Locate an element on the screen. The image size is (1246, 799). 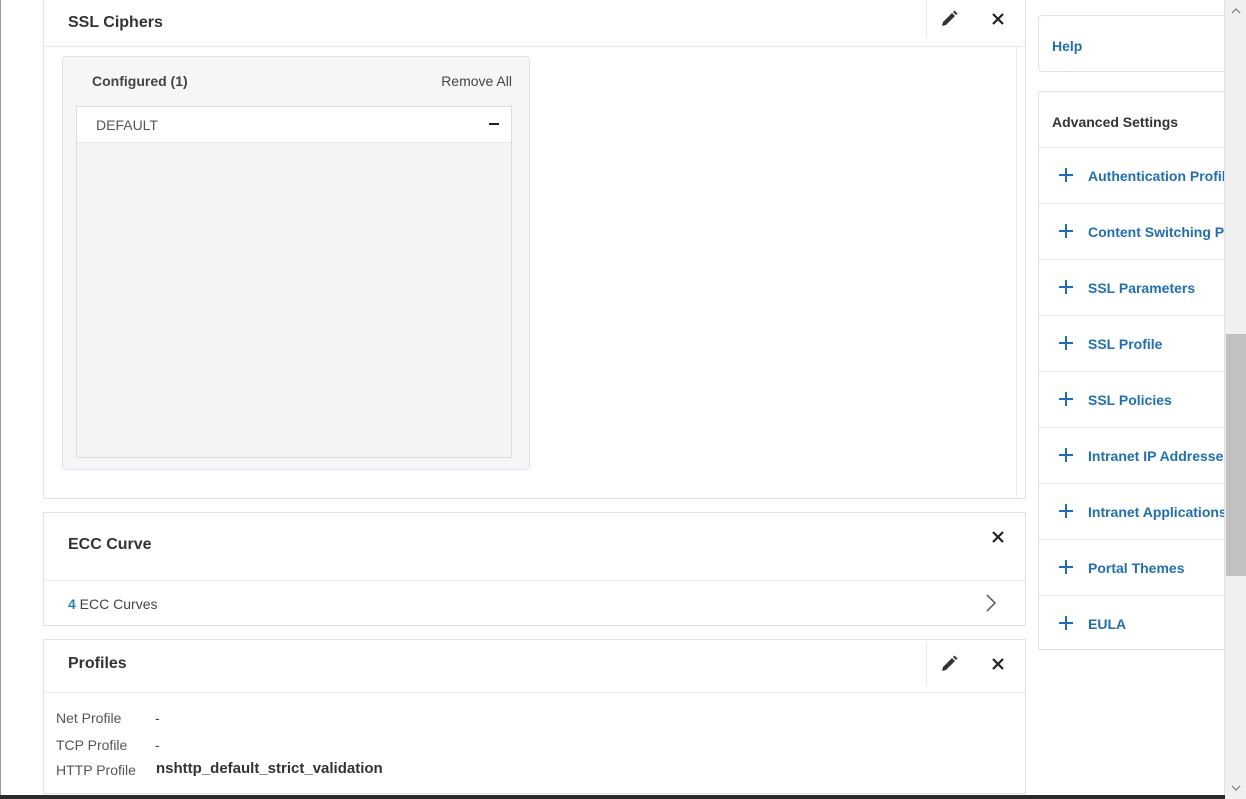
adv-item-ssl-parameters: SSL Parameters is located at coordinates (1132, 287).